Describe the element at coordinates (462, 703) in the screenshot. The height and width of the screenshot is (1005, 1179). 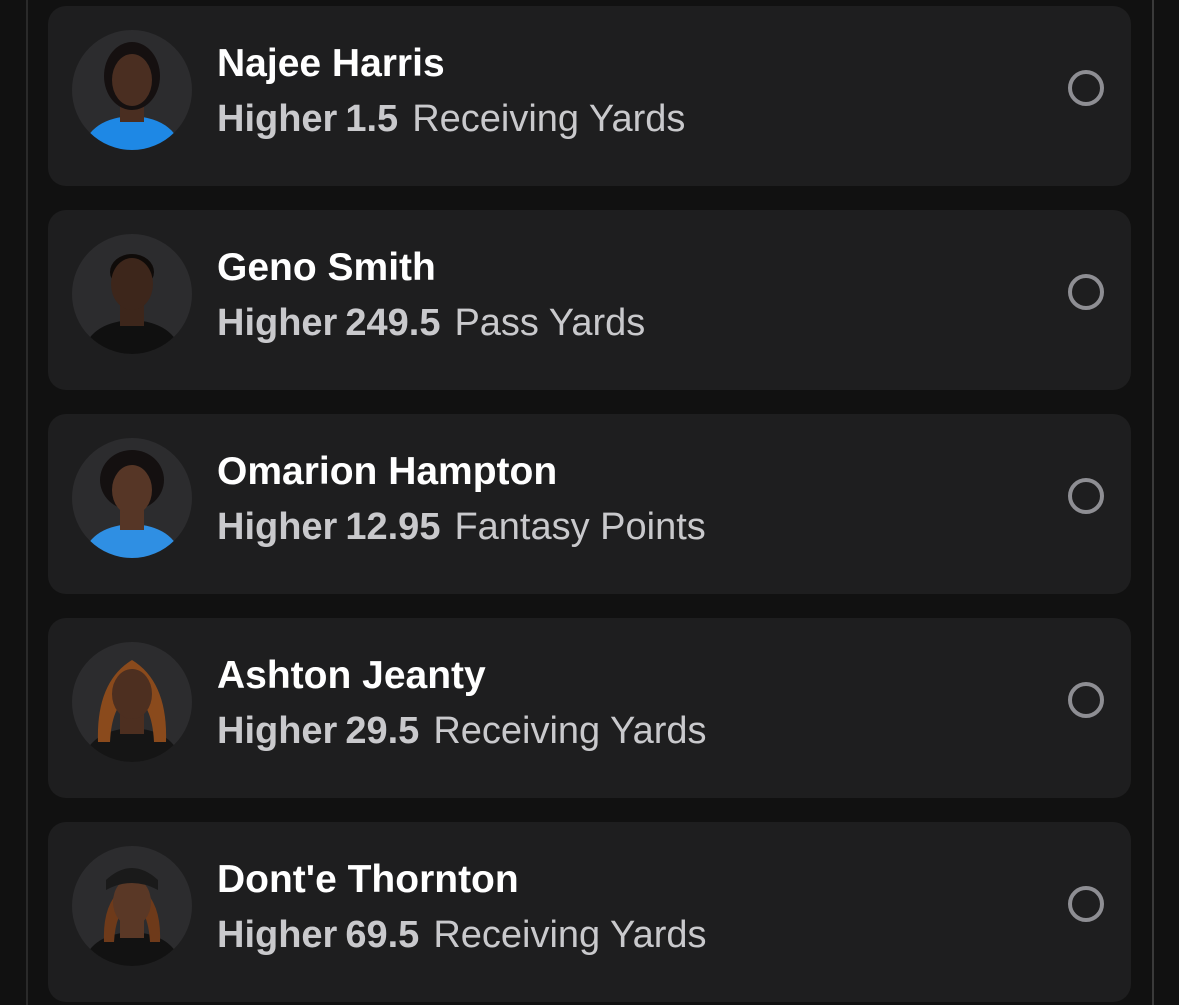
I see `pick-info: Ashton Jeanty Higher 29.5 Receiving Yards` at that location.